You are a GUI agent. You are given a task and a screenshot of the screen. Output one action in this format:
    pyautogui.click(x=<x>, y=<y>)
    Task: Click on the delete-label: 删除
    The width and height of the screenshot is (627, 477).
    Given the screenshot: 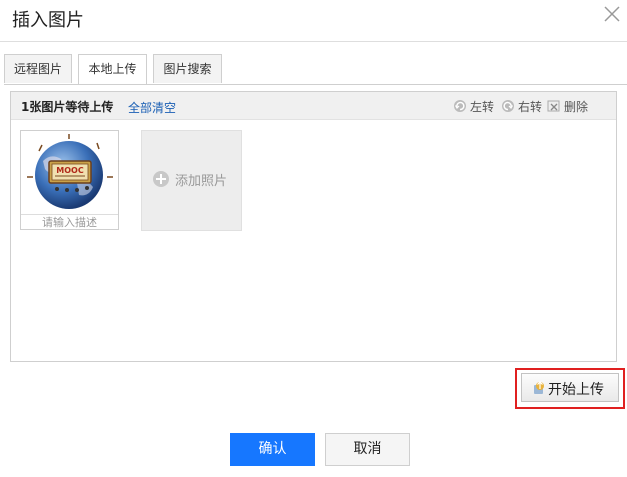 What is the action you would take?
    pyautogui.click(x=576, y=107)
    